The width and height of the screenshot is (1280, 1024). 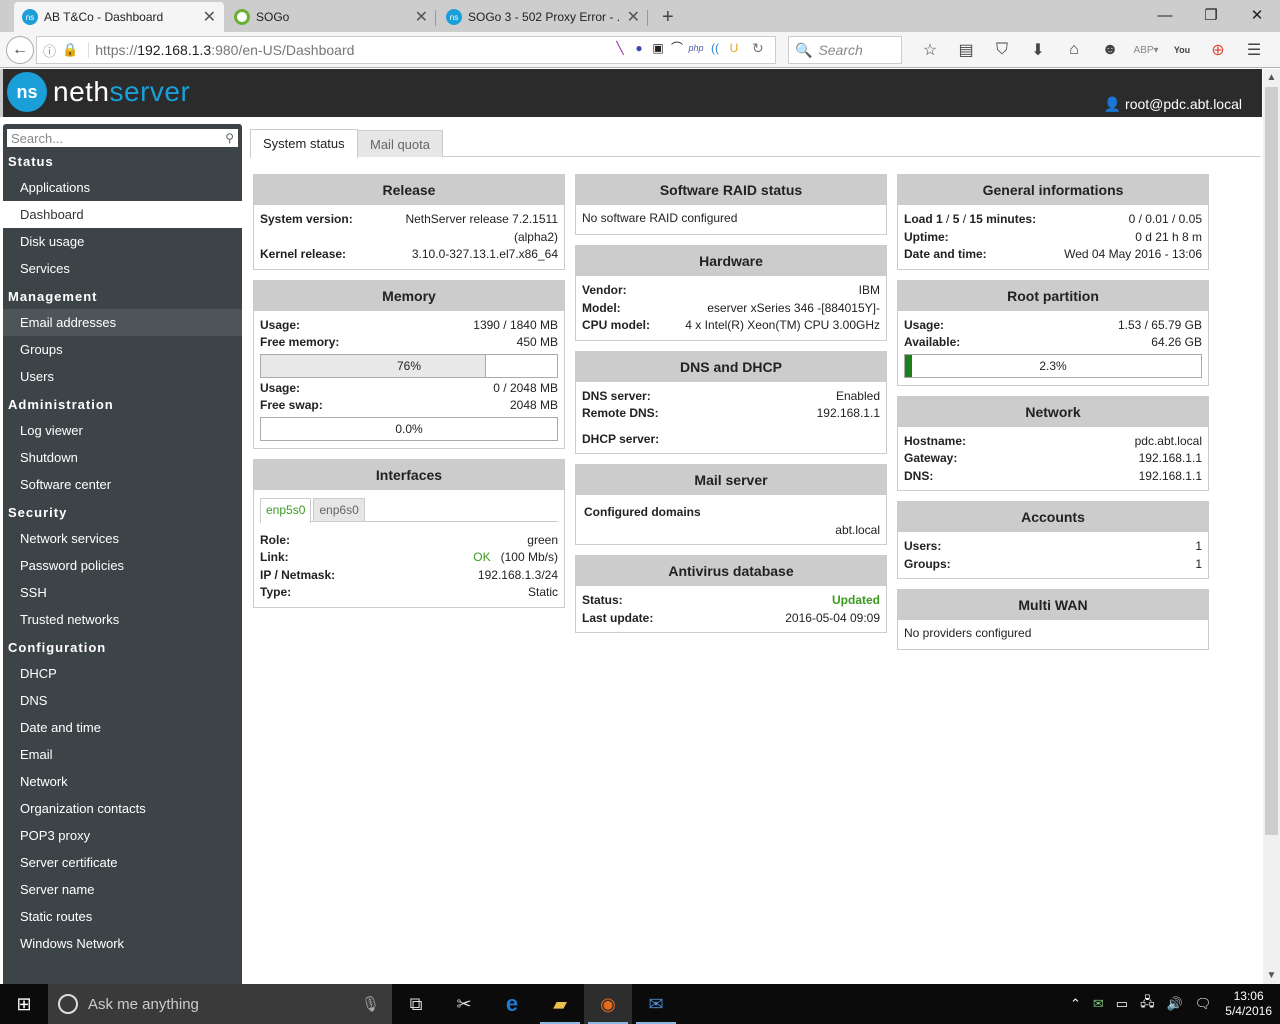 I want to click on home-icon: ⌂, so click(x=1074, y=50).